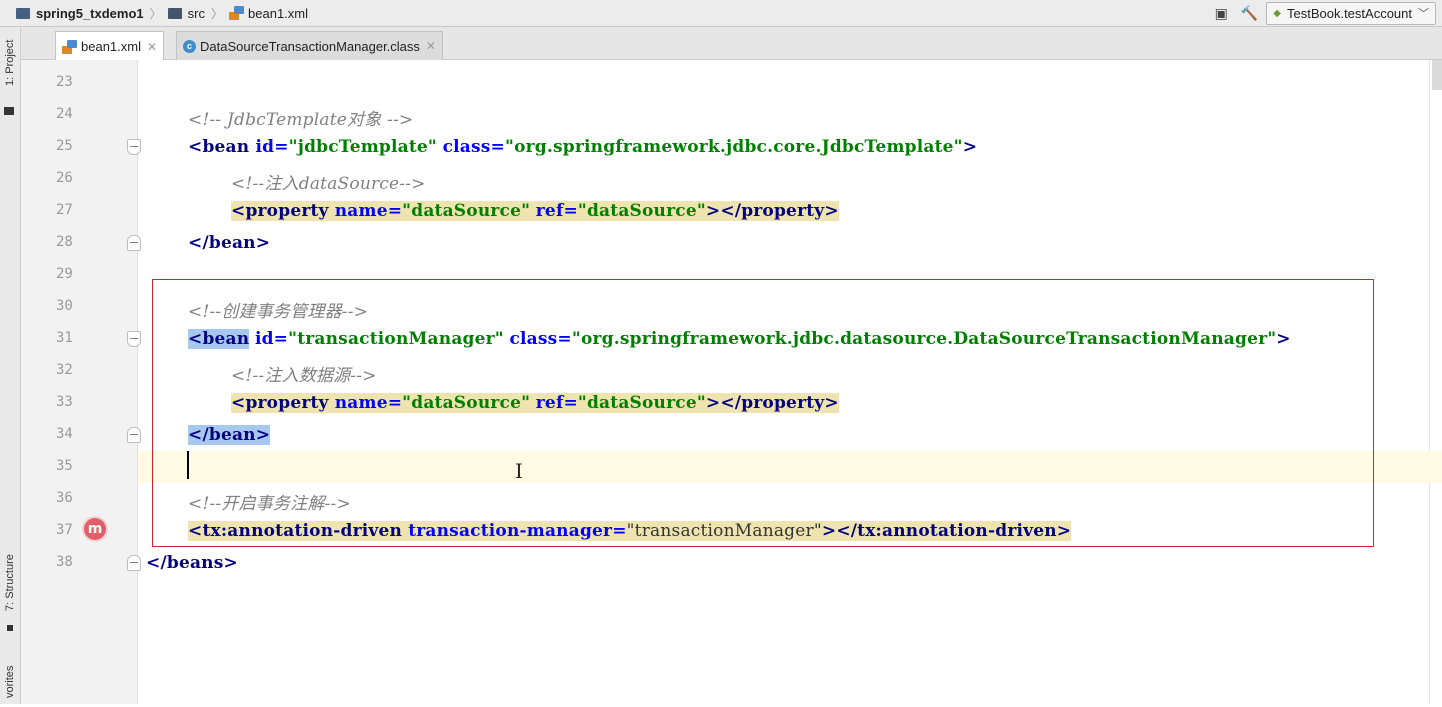  Describe the element at coordinates (192, 563) in the screenshot. I see `xml-tag: </beans>` at that location.